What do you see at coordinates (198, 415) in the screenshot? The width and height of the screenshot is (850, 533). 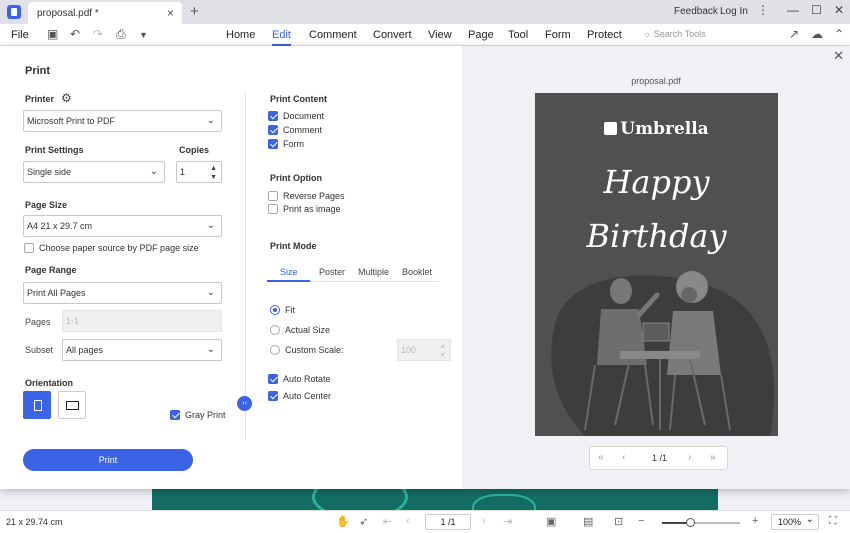 I see `gray-print-checkbox: Gray Print` at bounding box center [198, 415].